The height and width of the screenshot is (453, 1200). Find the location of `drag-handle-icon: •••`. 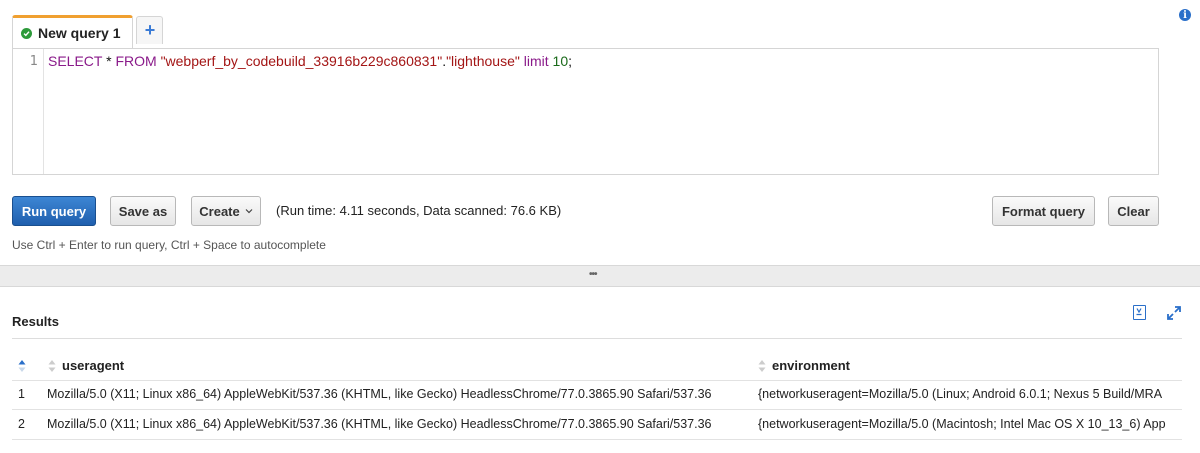

drag-handle-icon: ••• is located at coordinates (593, 274).